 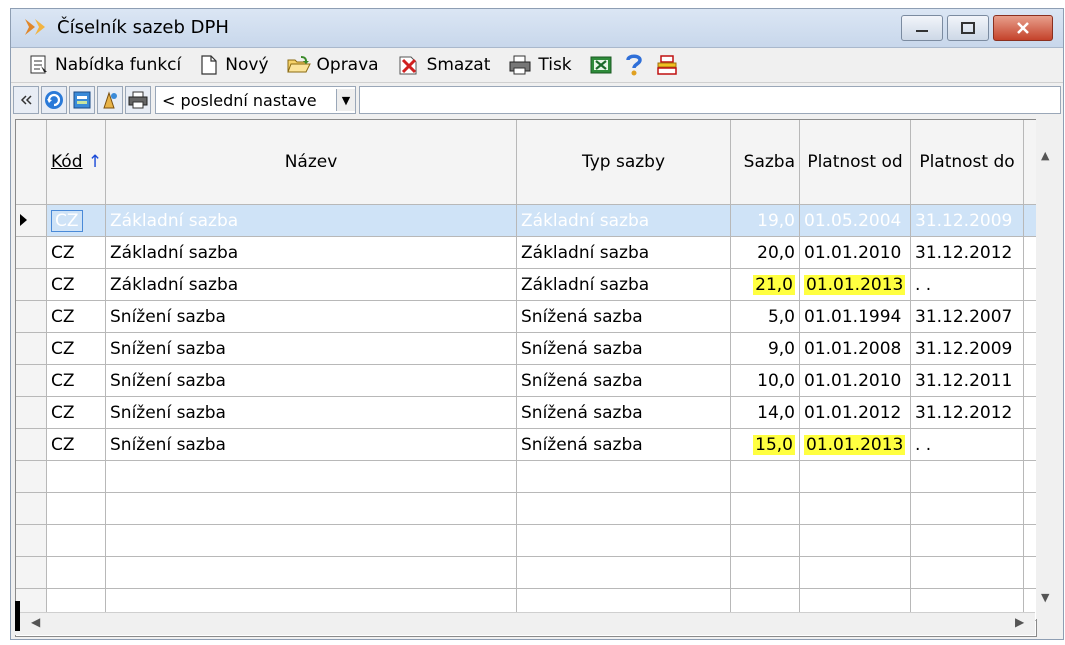 I want to click on edit-button: Oprava, so click(x=332, y=65).